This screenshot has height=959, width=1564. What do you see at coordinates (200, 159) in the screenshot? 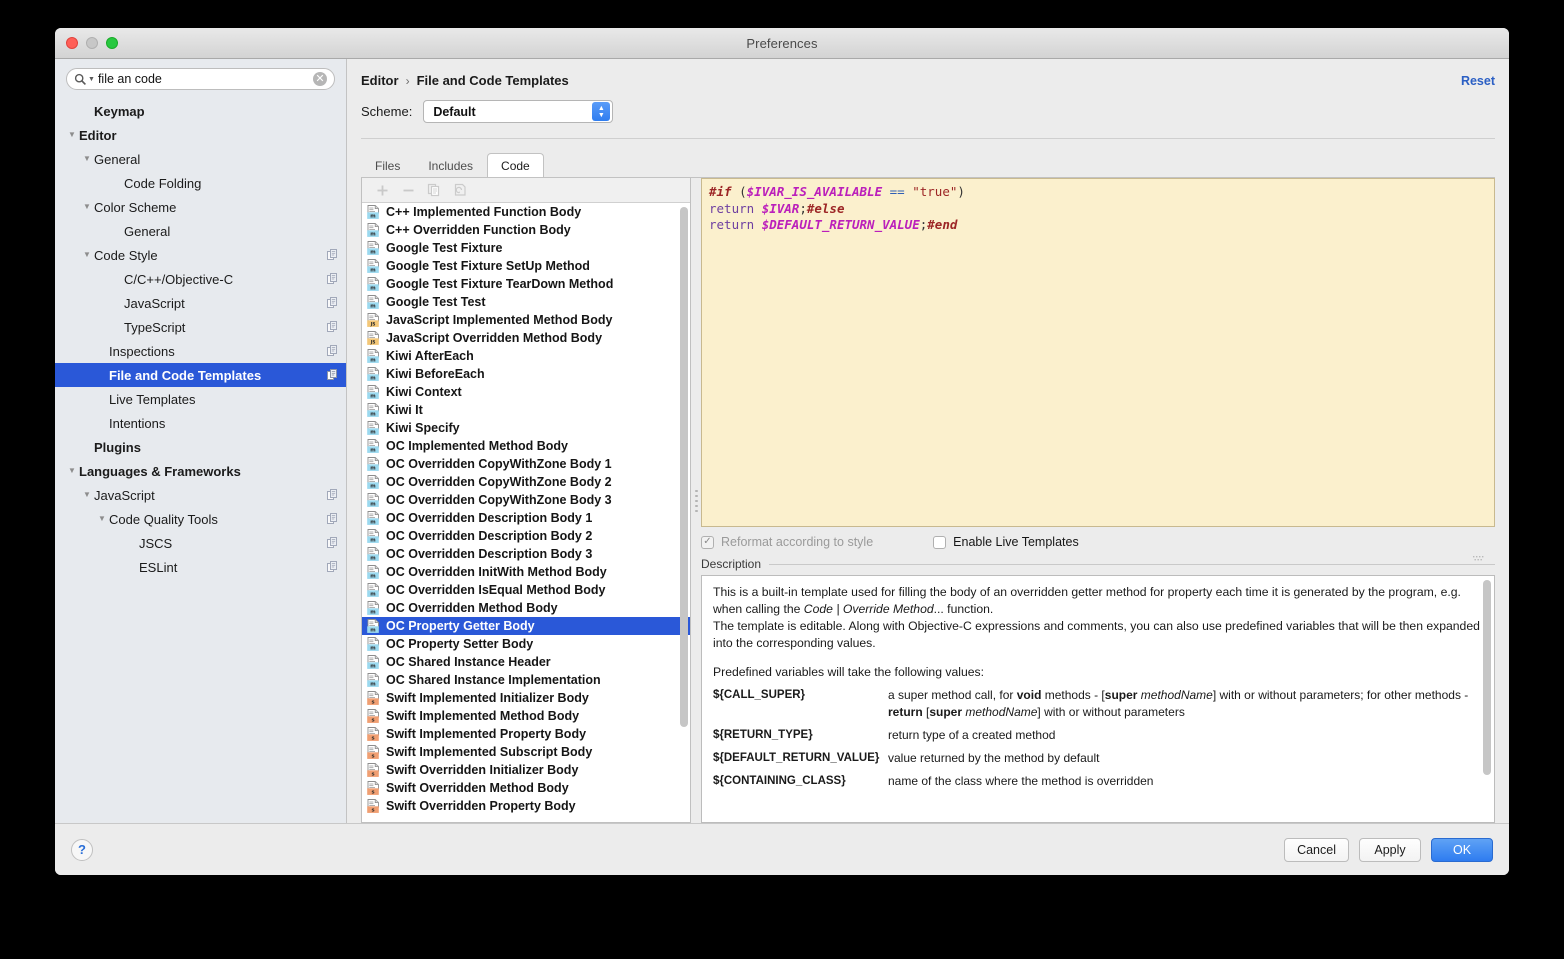
I see `sidebar-item-general: ▼ General` at bounding box center [200, 159].